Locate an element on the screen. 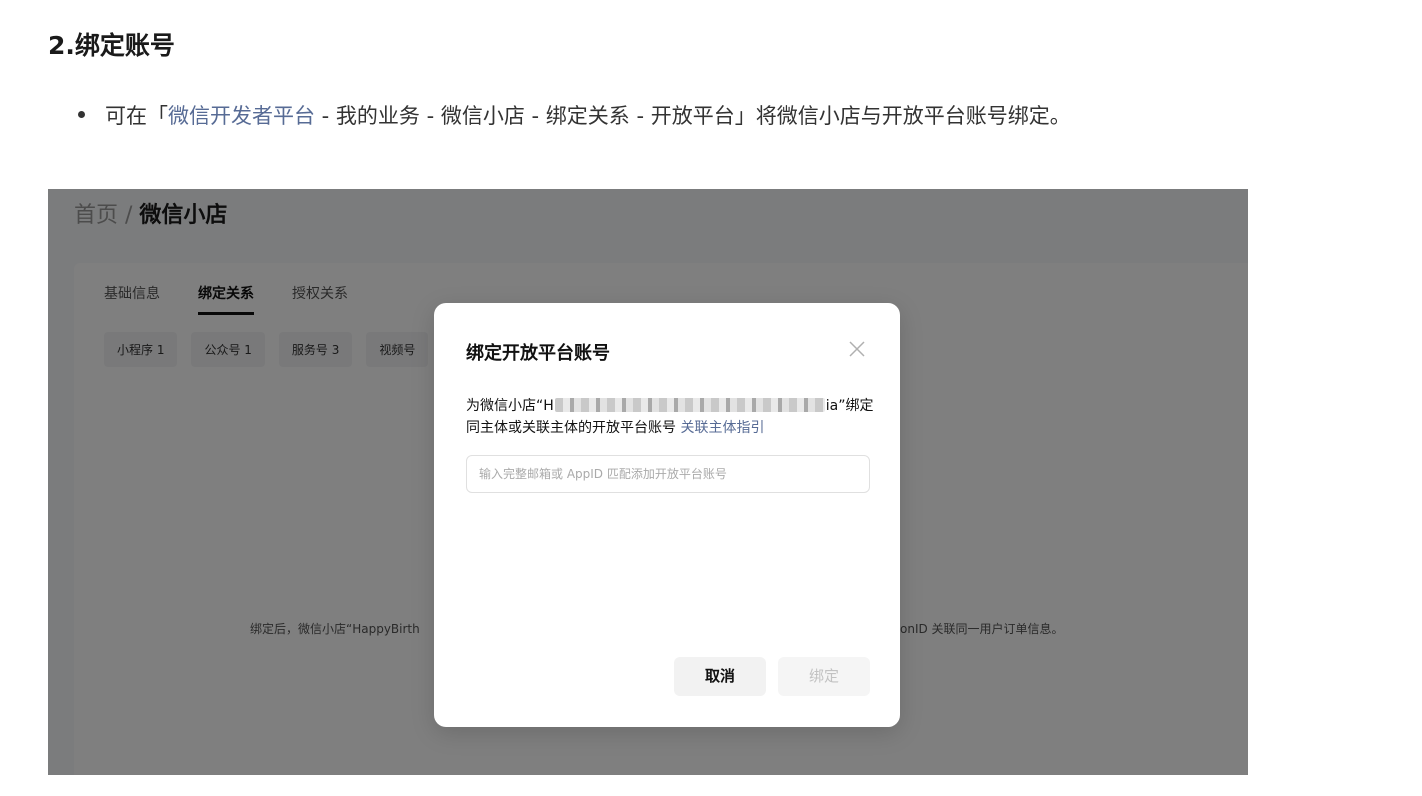  bind-button: 绑定 is located at coordinates (824, 676).